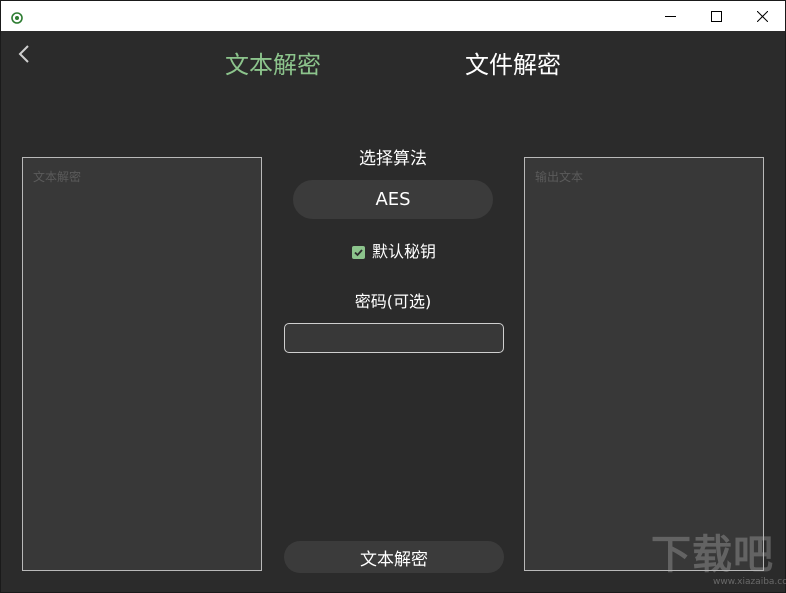 Image resolution: width=786 pixels, height=593 pixels. I want to click on title-bar, so click(393, 16).